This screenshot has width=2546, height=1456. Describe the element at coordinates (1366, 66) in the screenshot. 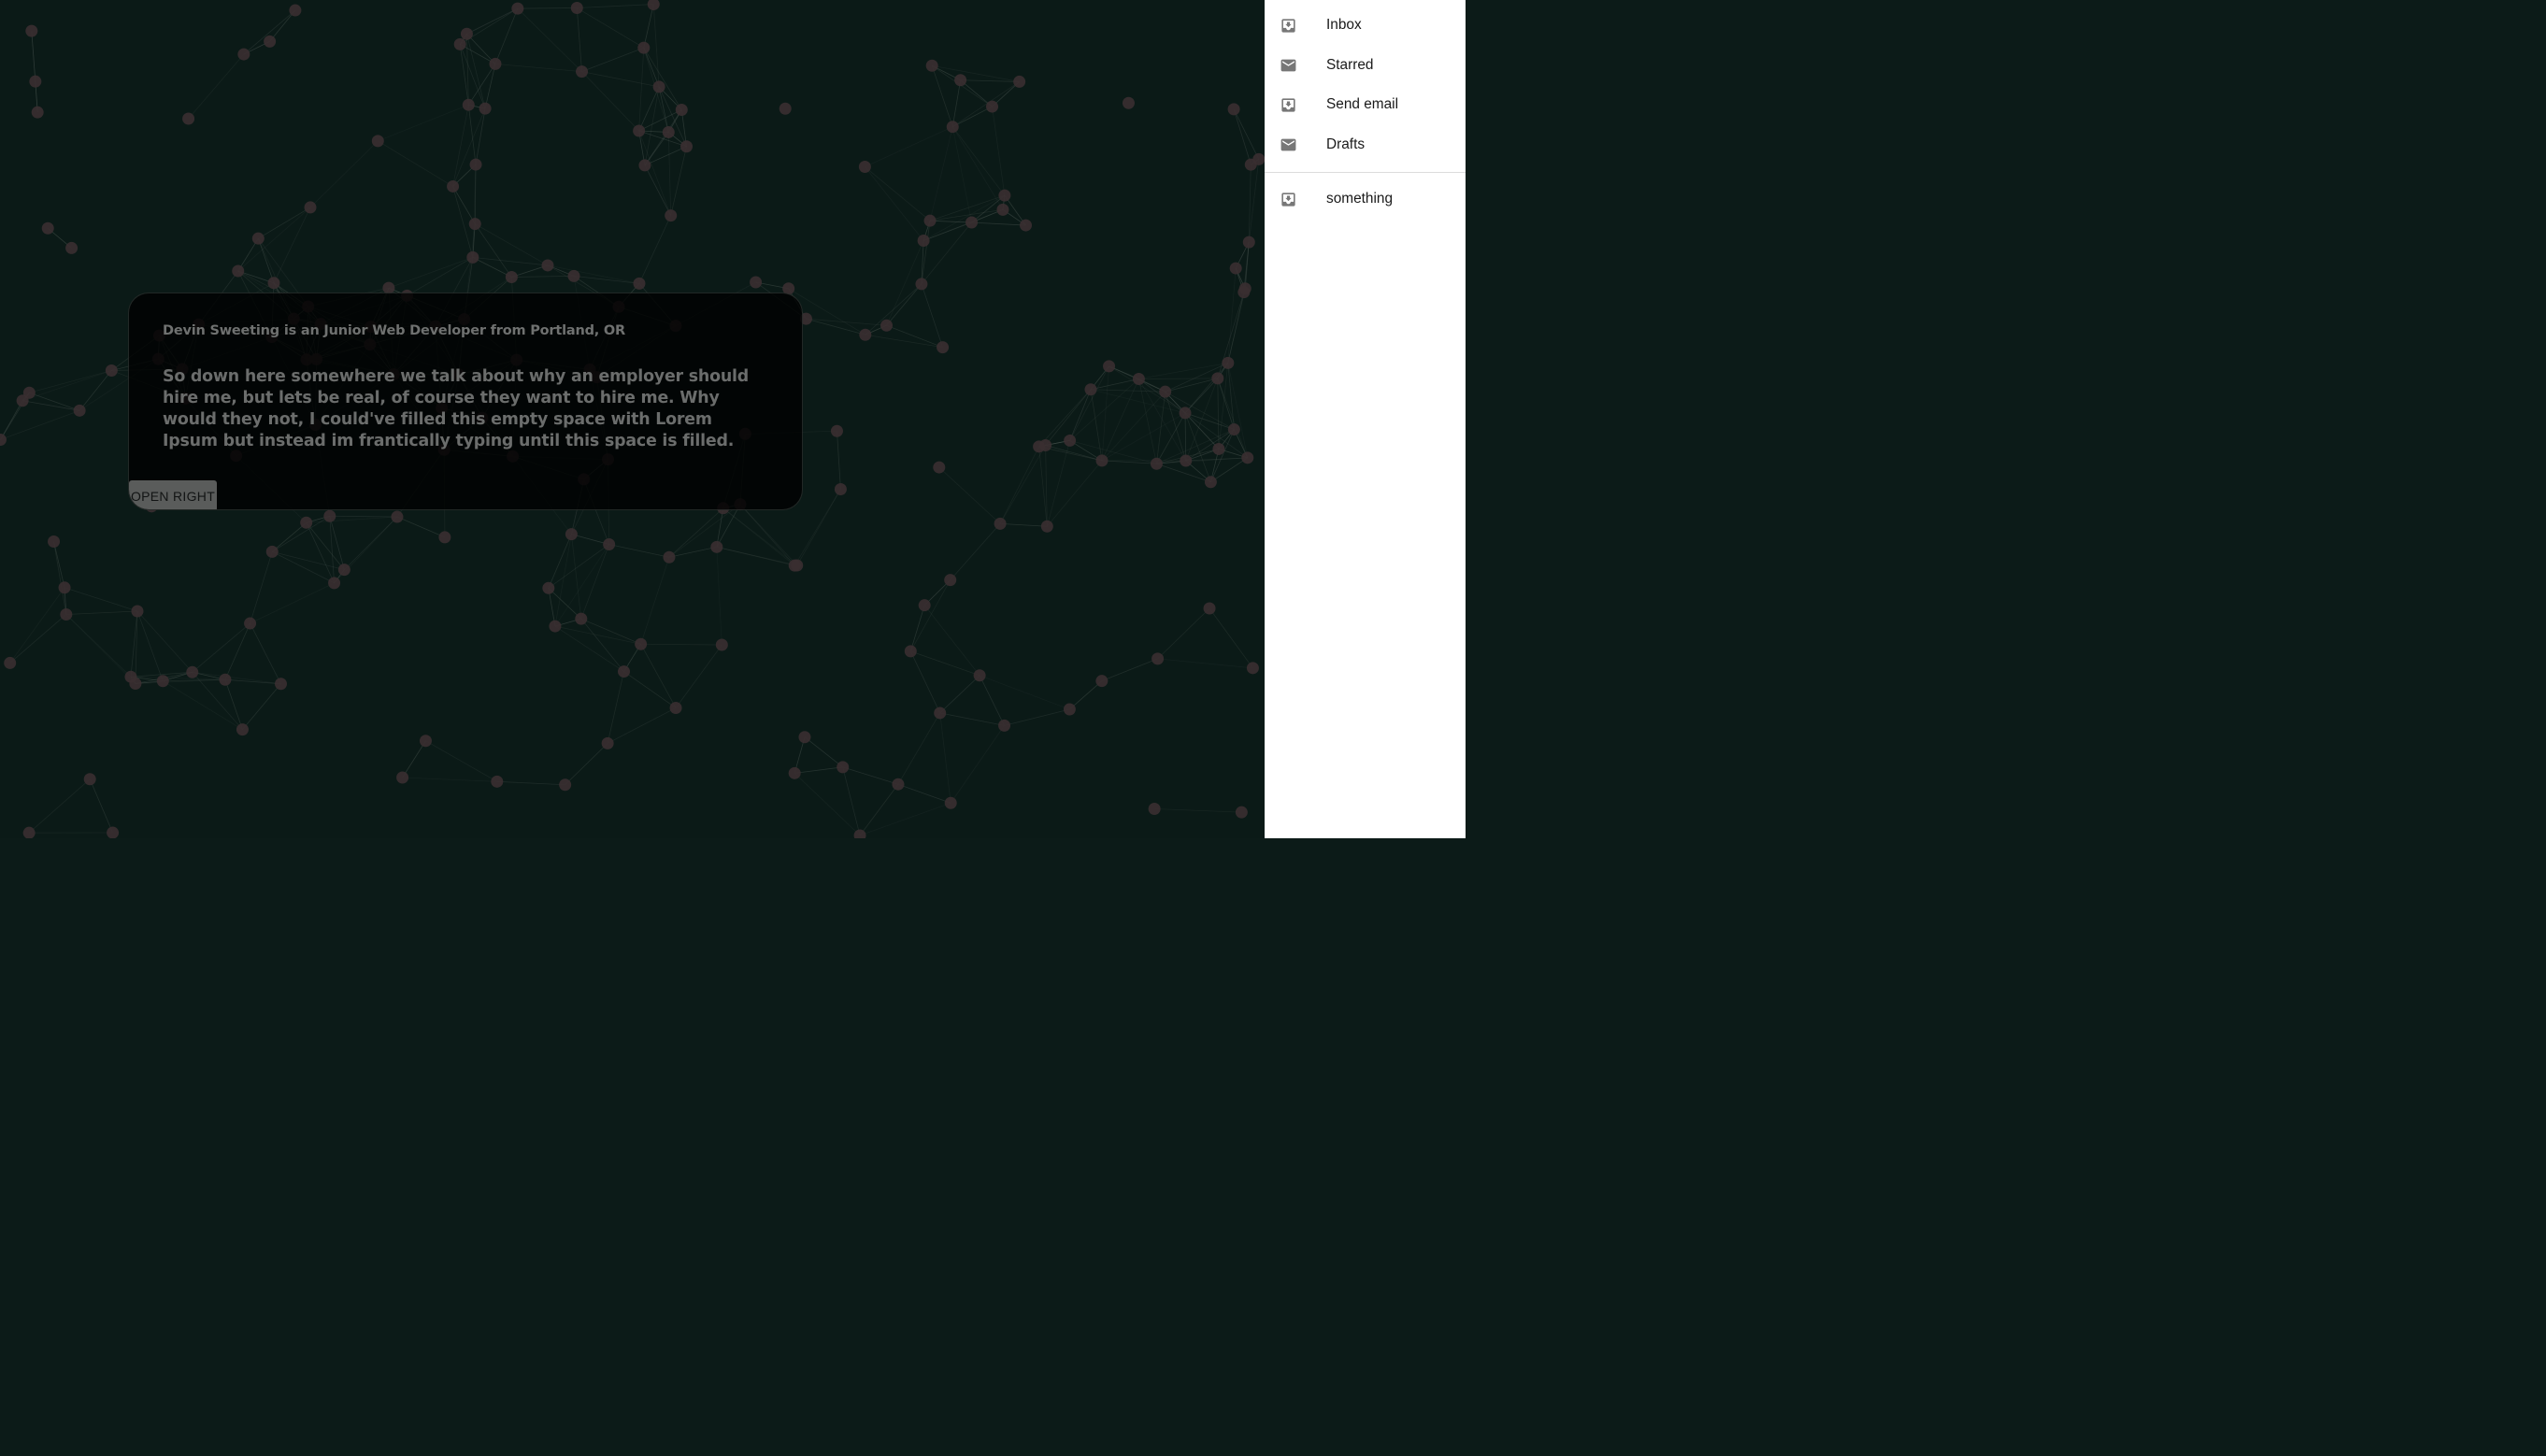

I see `drawer-item-starred: Starred` at that location.